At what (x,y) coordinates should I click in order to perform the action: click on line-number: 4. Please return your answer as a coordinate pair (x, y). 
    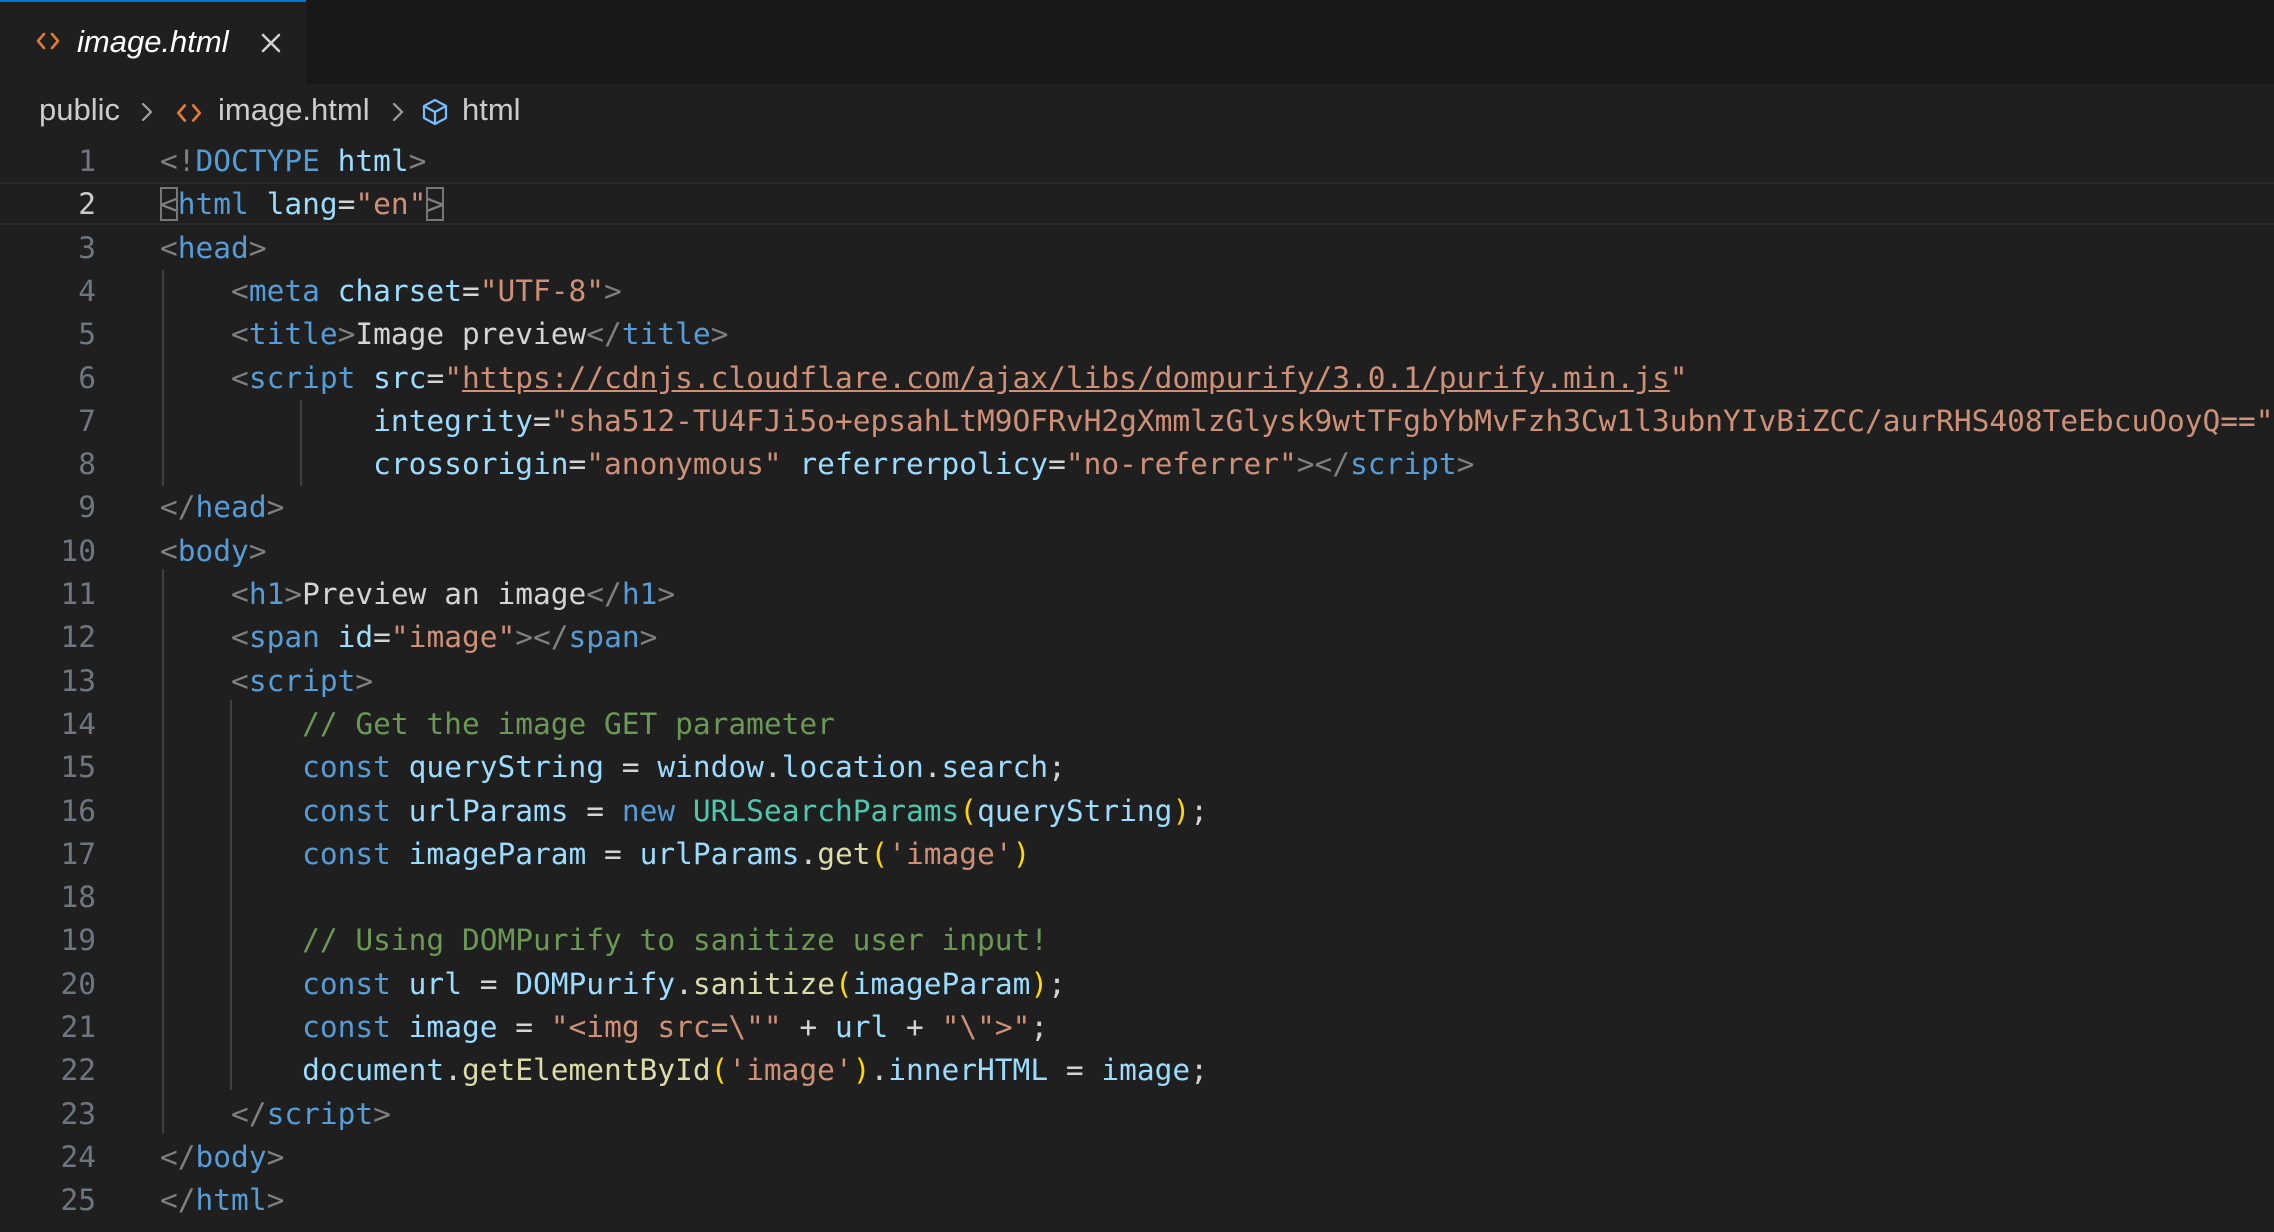
    Looking at the image, I should click on (87, 290).